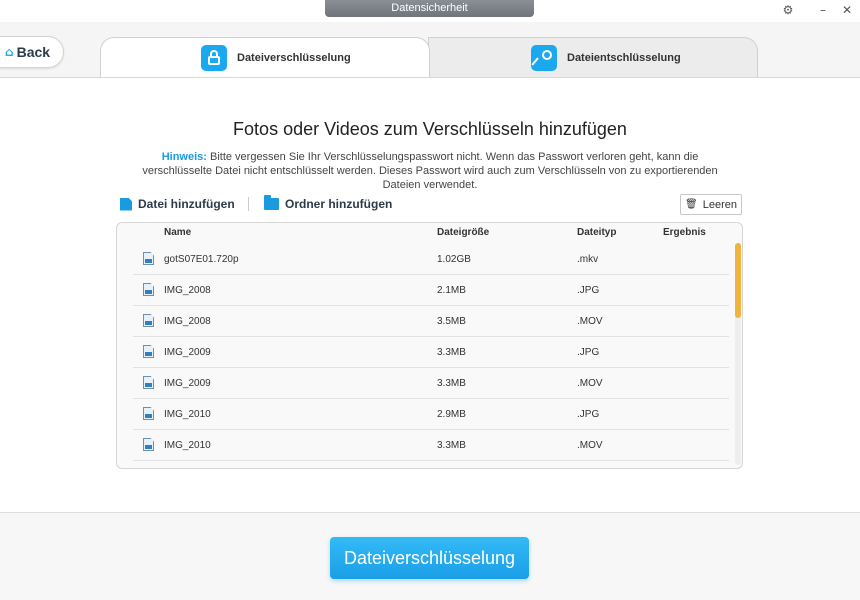  Describe the element at coordinates (788, 10) in the screenshot. I see `settings-gear-icon: ⚙` at that location.